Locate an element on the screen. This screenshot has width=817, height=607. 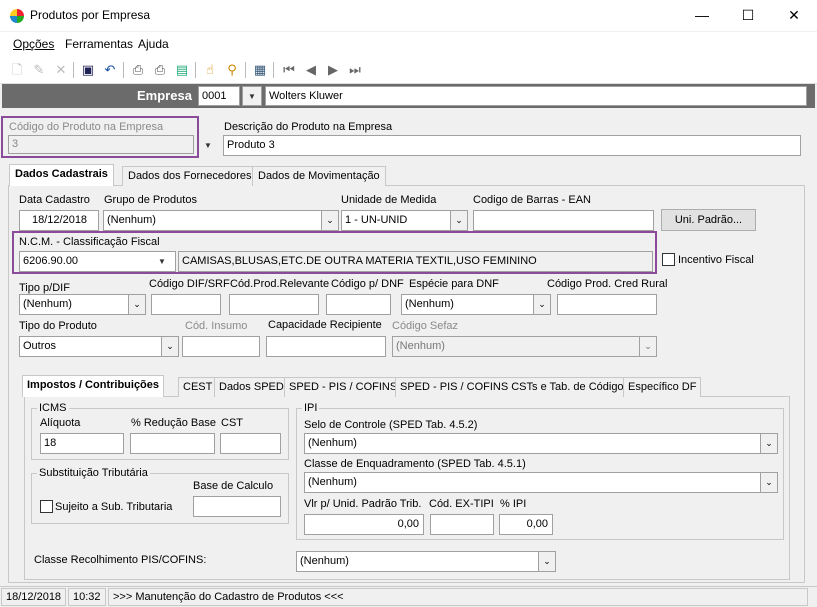
sujeito-sub-label: Sujeito a Sub. Tributaria is located at coordinates (114, 507).